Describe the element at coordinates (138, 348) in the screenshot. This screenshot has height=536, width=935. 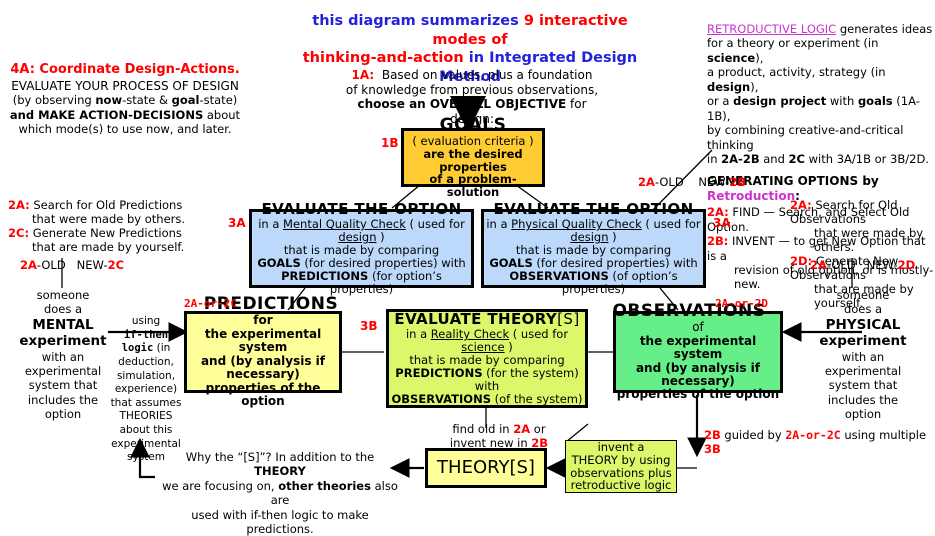
I see `ifthen-l3a: logic` at that location.